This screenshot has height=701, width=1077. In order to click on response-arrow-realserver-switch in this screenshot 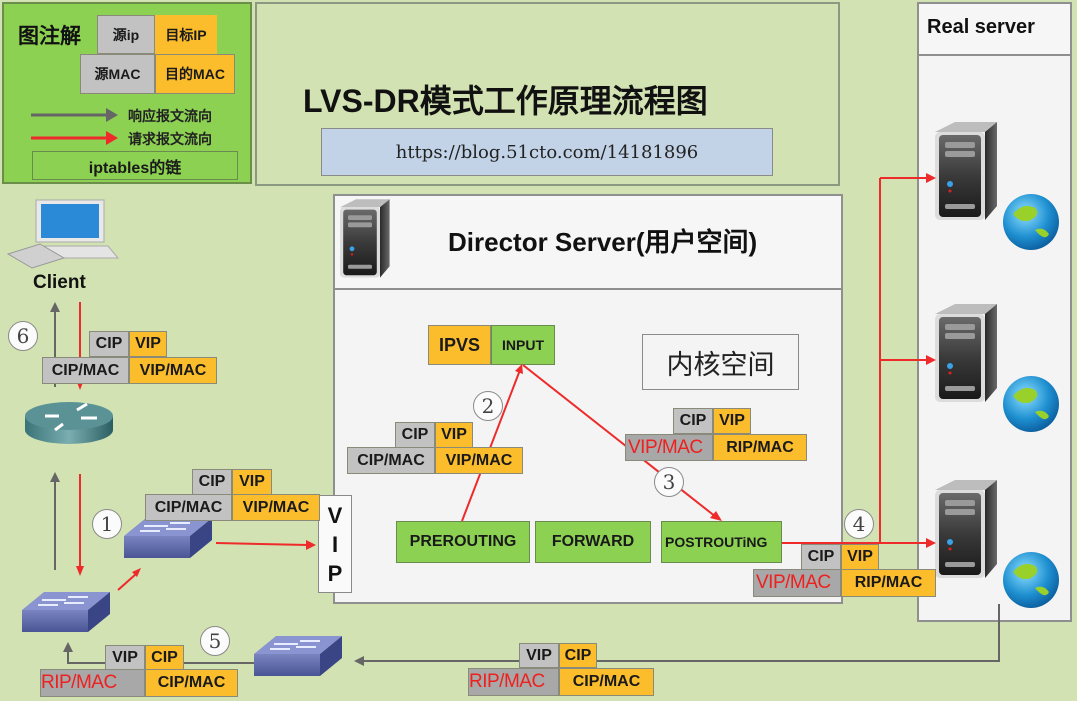, I will do `click(681, 633)`.